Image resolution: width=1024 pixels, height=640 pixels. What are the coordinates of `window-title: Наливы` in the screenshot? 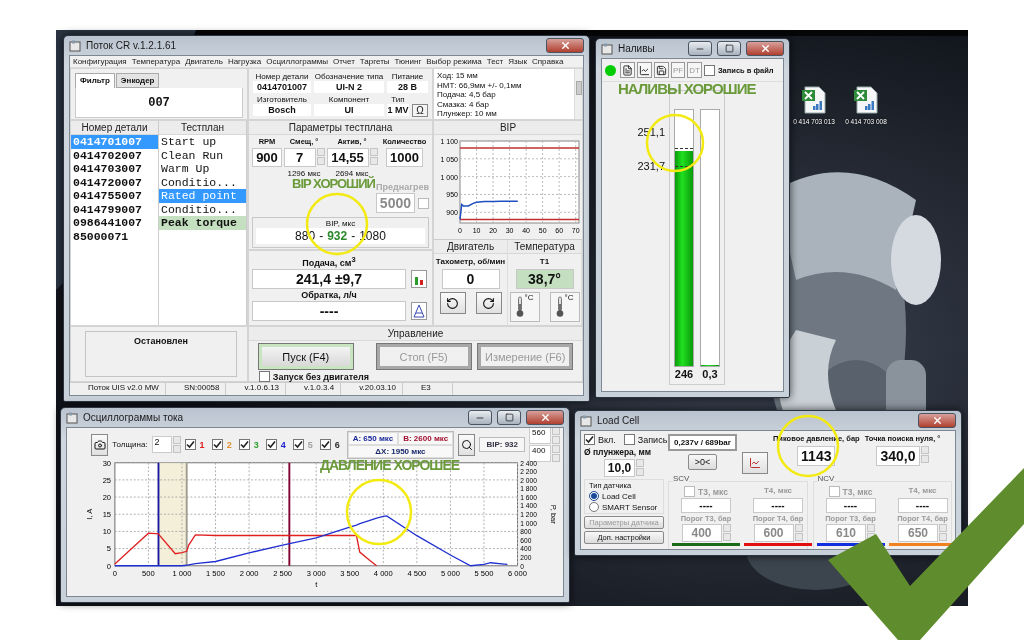 It's located at (637, 48).